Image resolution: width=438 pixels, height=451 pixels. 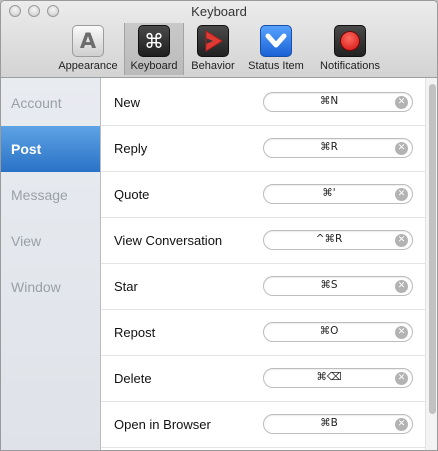 What do you see at coordinates (127, 102) in the screenshot?
I see `shortcut-label: New` at bounding box center [127, 102].